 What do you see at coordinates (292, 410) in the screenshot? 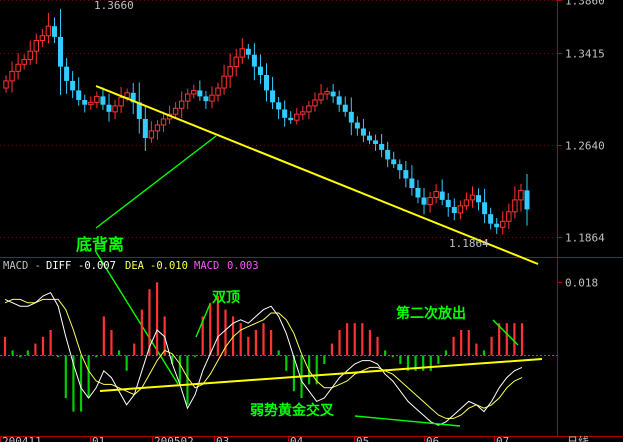
I see `weak-golden-cross-label: 弱势黄金交叉` at bounding box center [292, 410].